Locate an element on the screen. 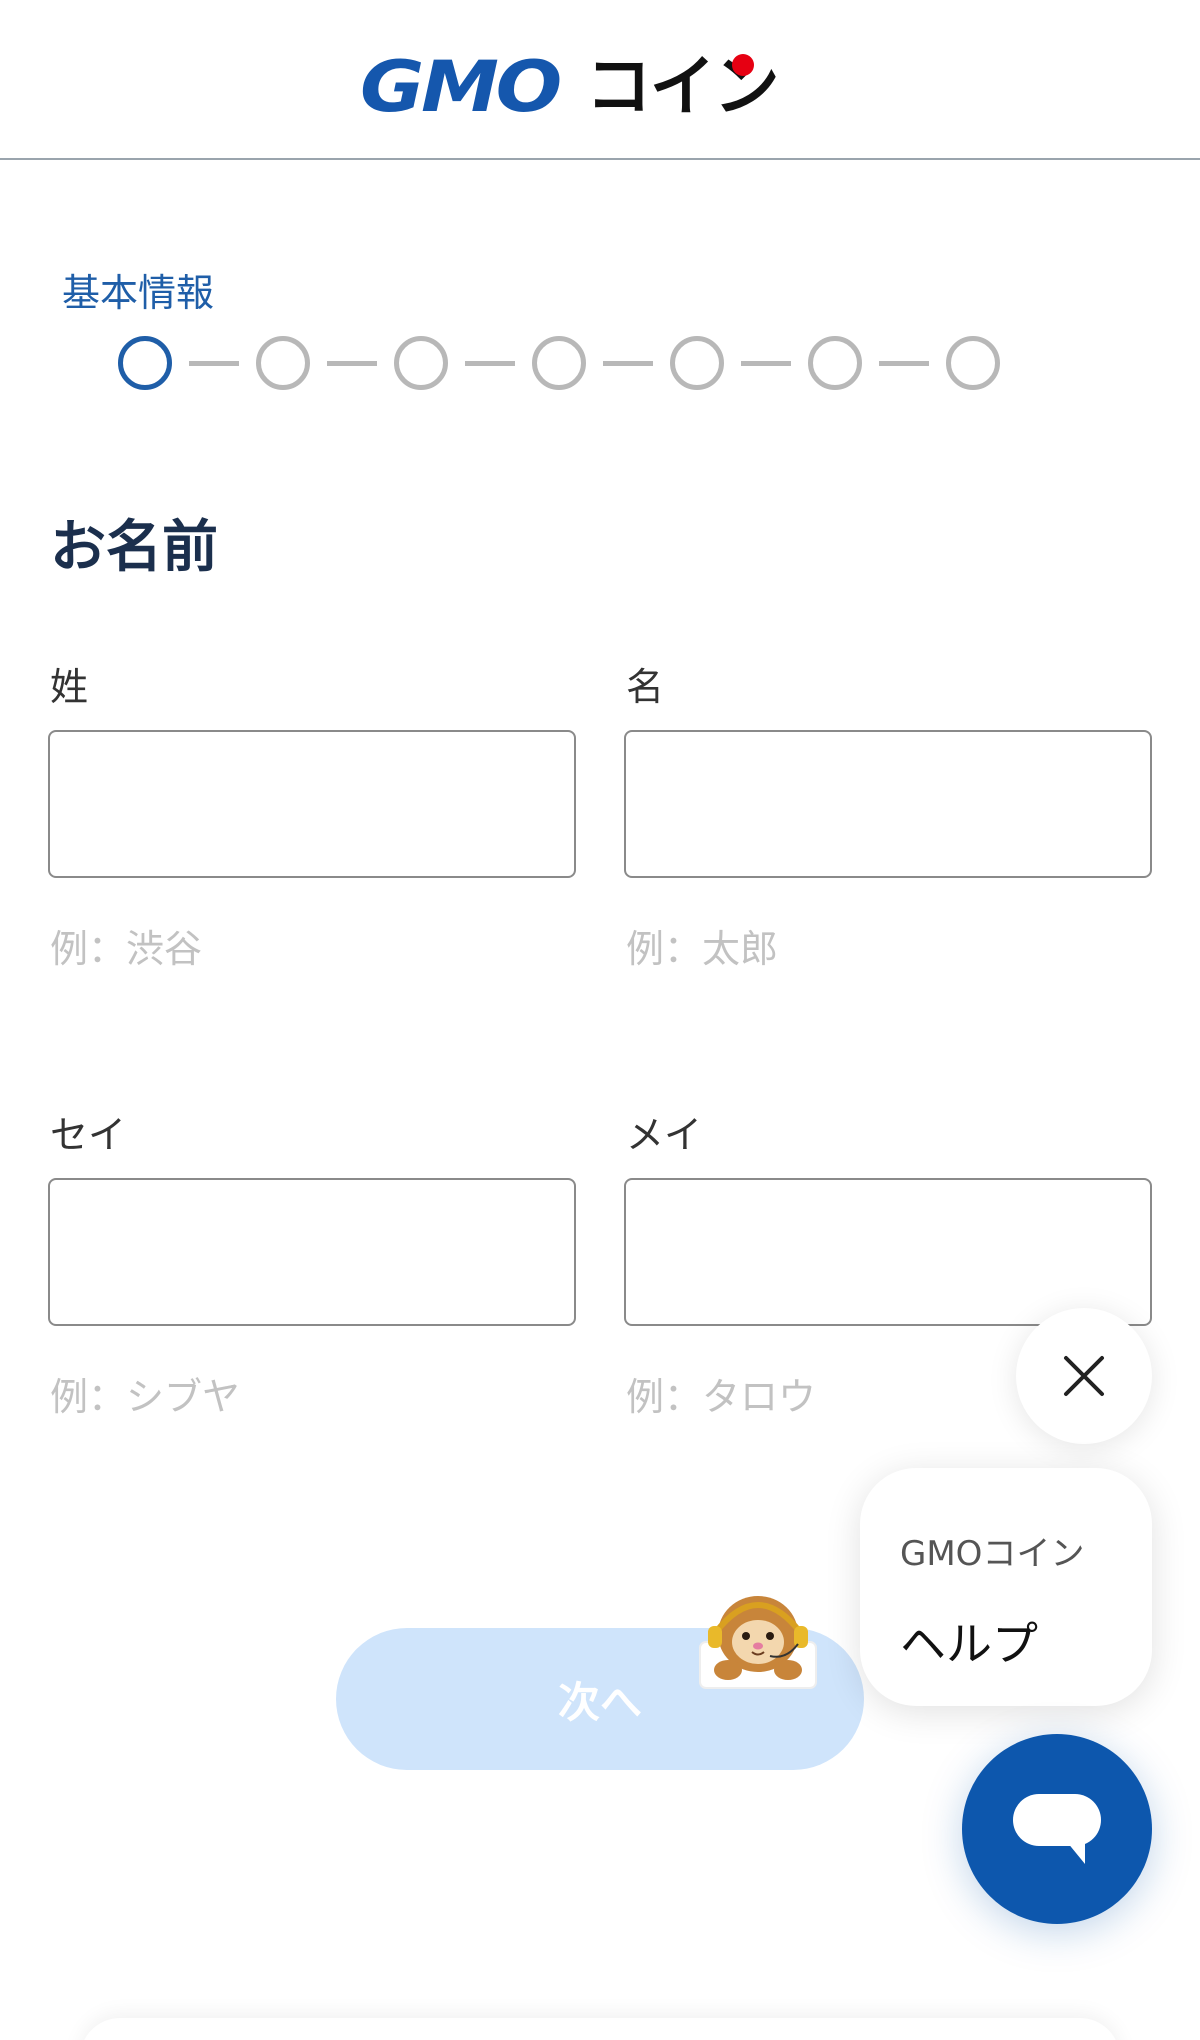 The image size is (1200, 2040). step-4-circle is located at coordinates (559, 363).